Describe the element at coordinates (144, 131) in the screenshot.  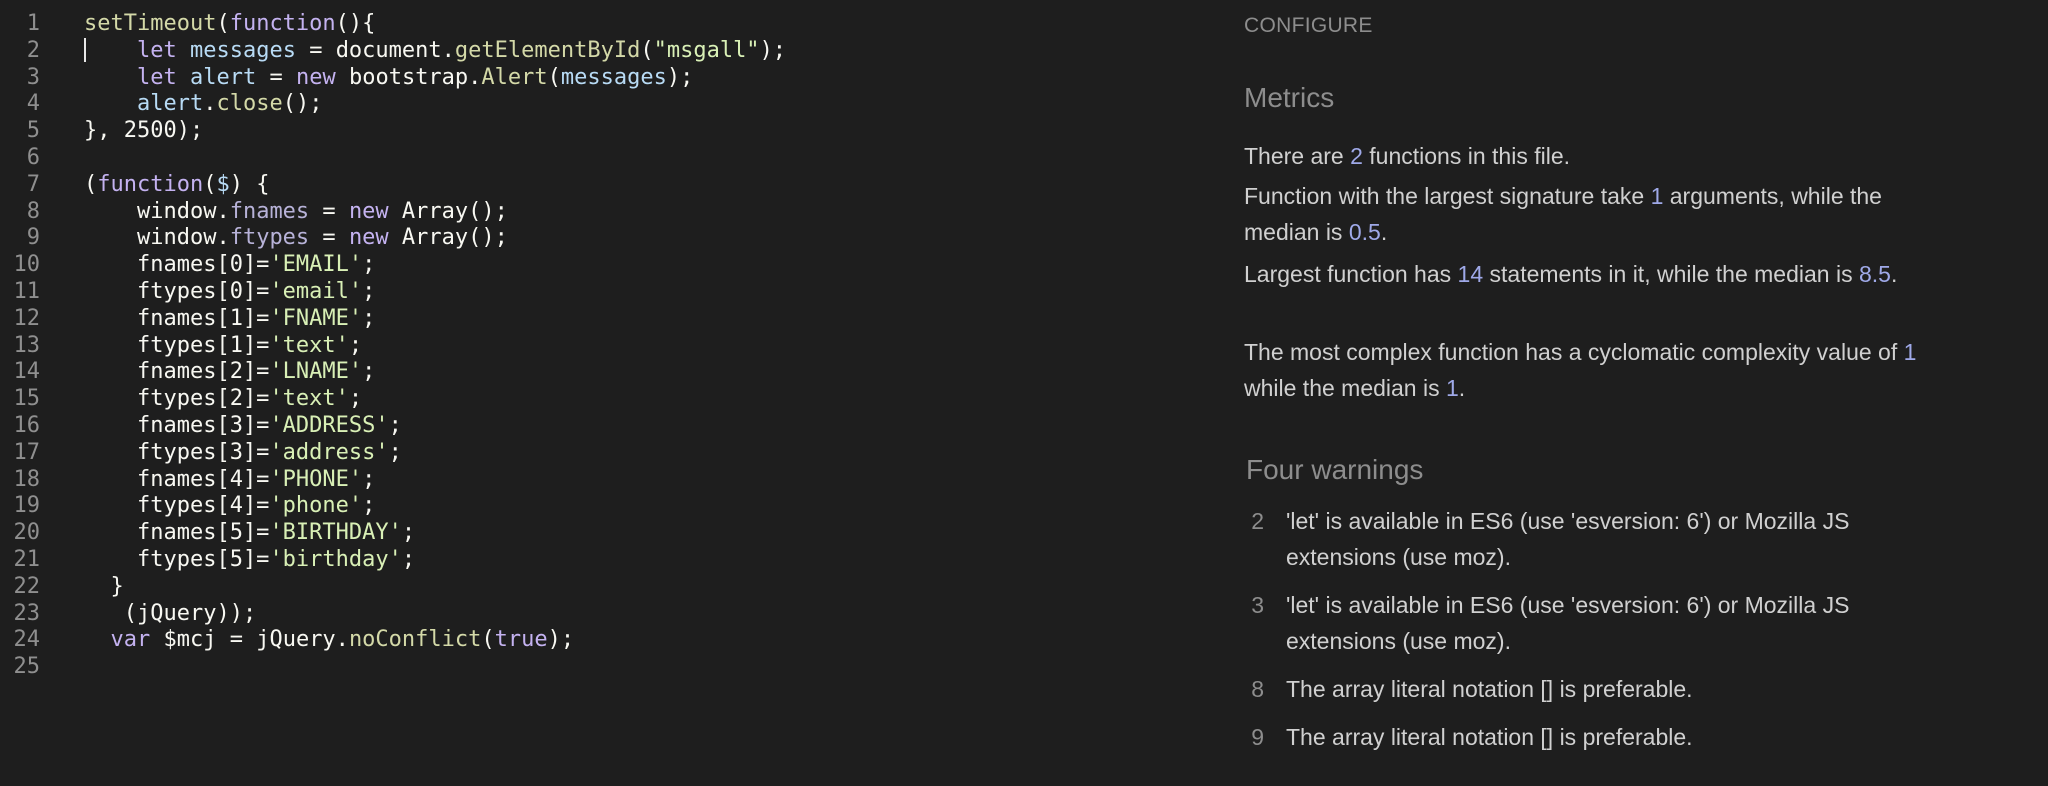
I see `code-text: }, 2500);` at that location.